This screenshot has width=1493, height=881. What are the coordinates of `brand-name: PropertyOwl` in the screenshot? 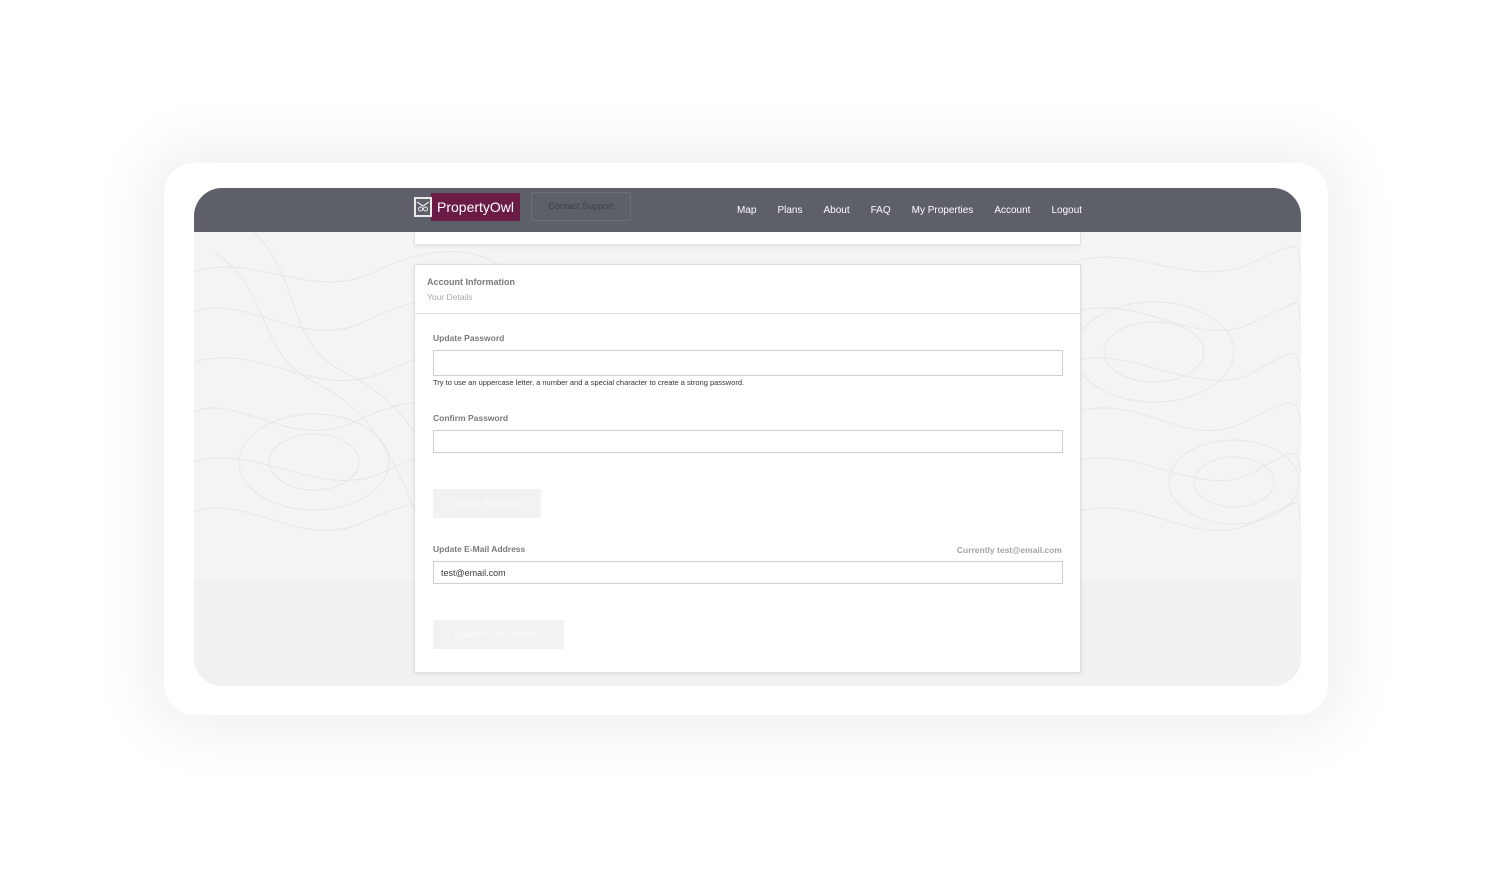 It's located at (476, 207).